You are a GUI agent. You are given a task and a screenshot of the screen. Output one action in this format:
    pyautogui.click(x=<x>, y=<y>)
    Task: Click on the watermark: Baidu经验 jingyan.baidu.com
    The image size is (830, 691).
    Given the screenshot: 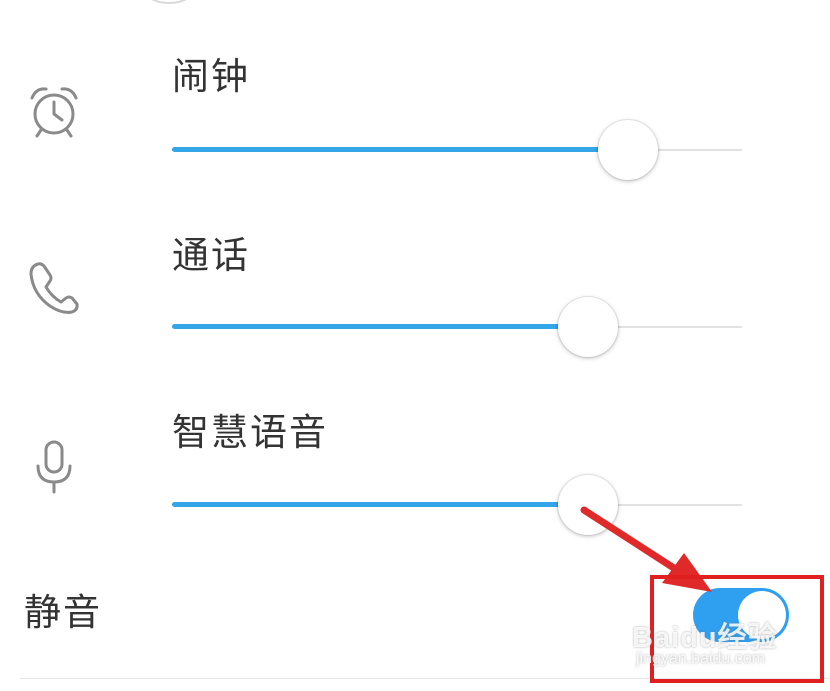 What is the action you would take?
    pyautogui.click(x=712, y=642)
    